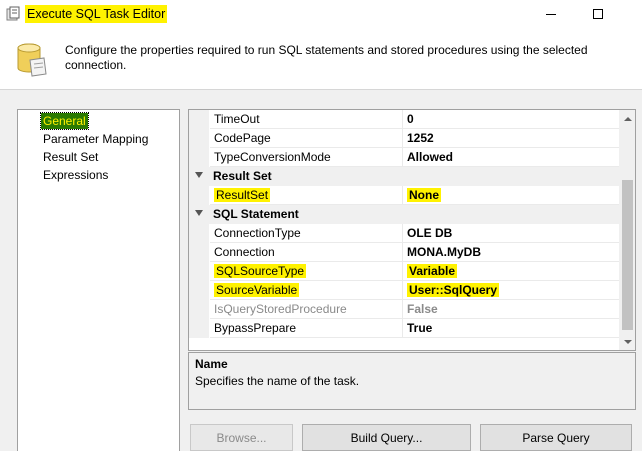 This screenshot has height=451, width=642. I want to click on property-name: TypeConversionMode, so click(306, 157).